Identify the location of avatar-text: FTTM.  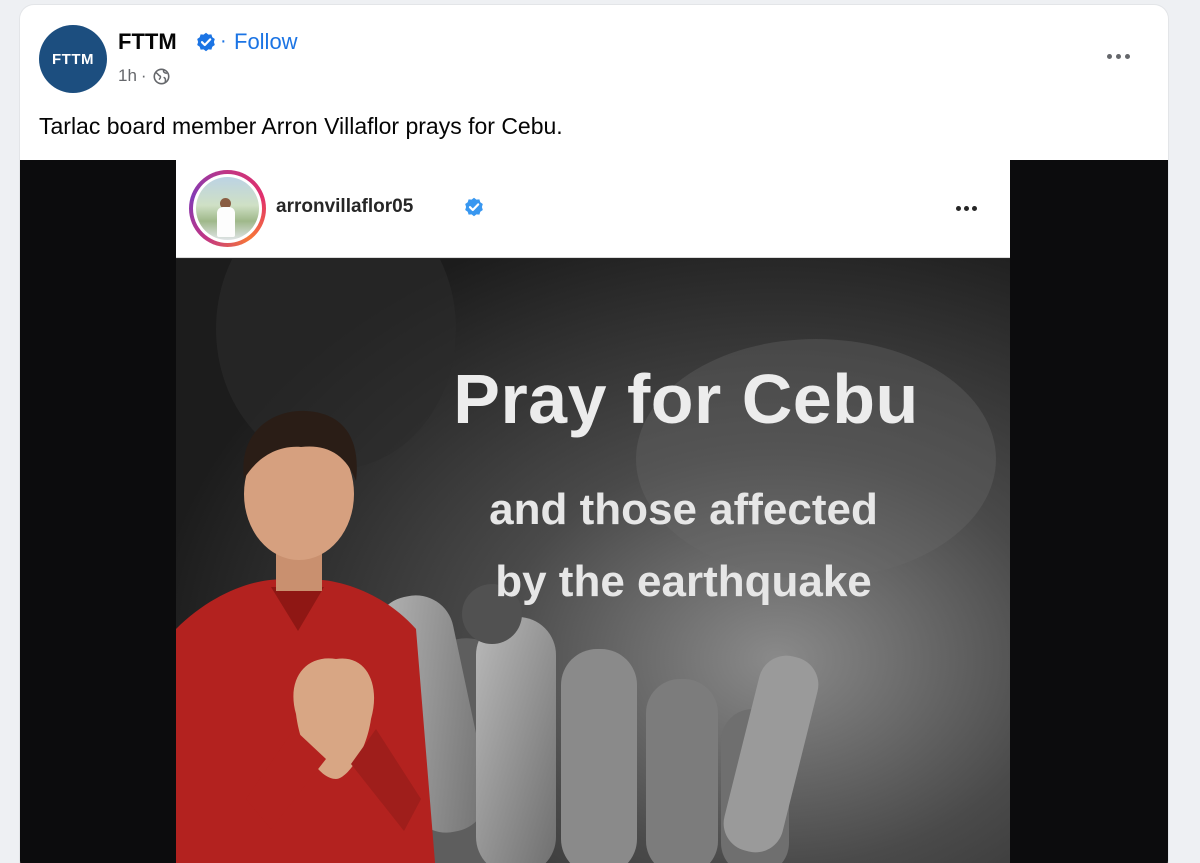
(73, 59).